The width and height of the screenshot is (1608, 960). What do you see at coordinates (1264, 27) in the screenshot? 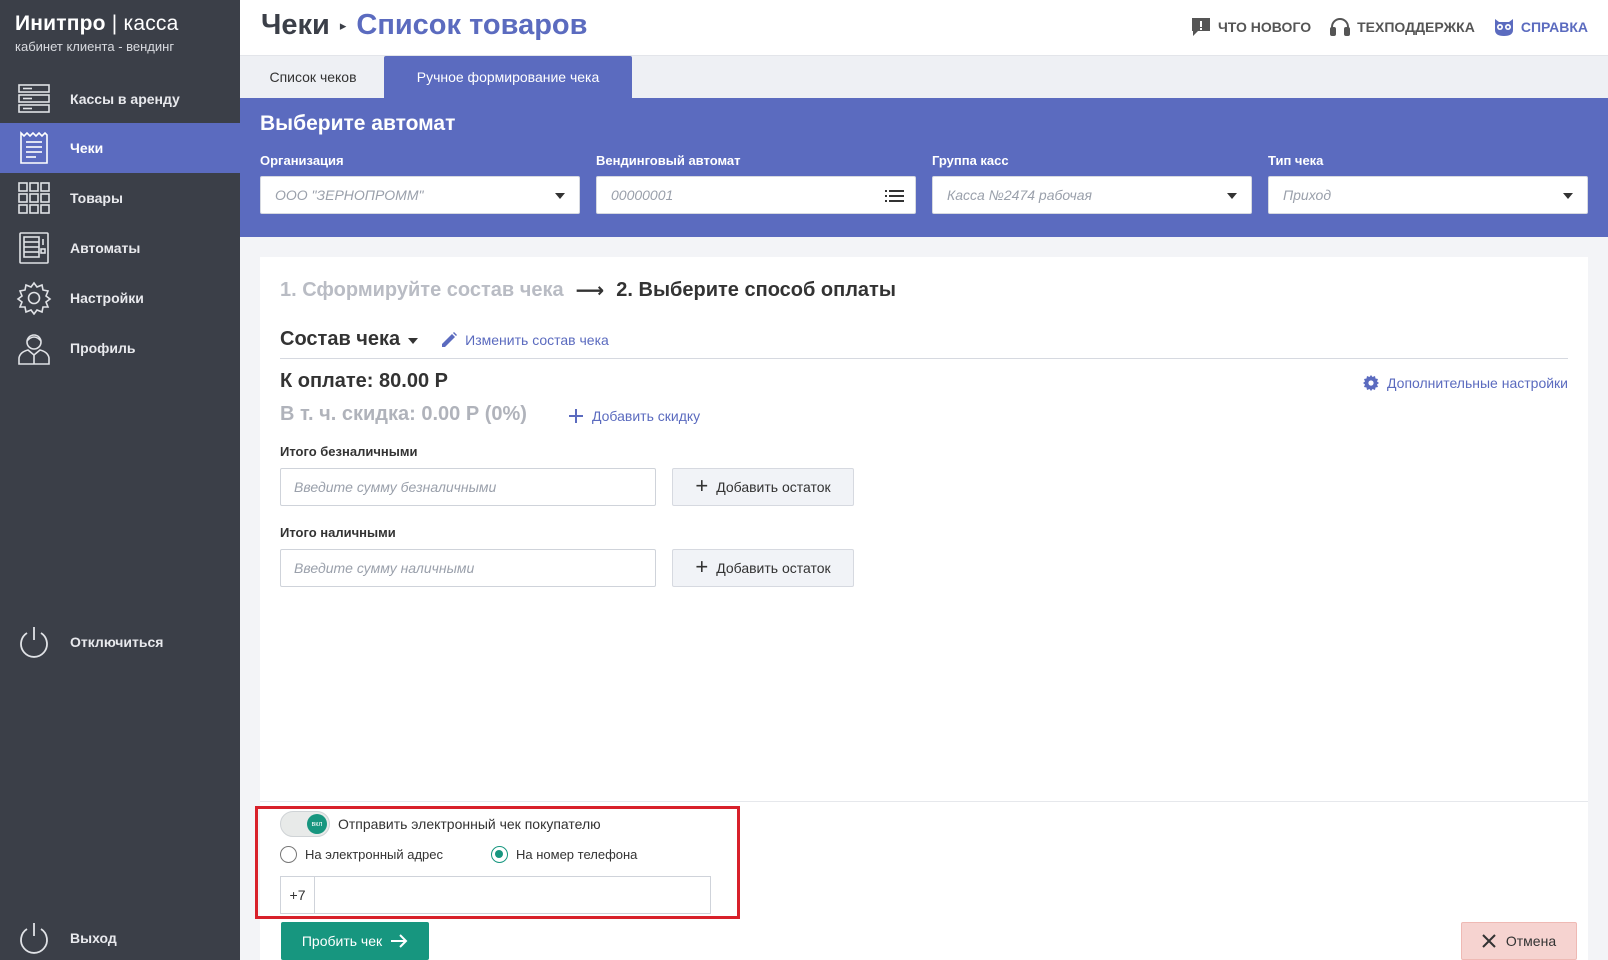
I see `whats-new-label: ЧТО НОВОГО` at bounding box center [1264, 27].